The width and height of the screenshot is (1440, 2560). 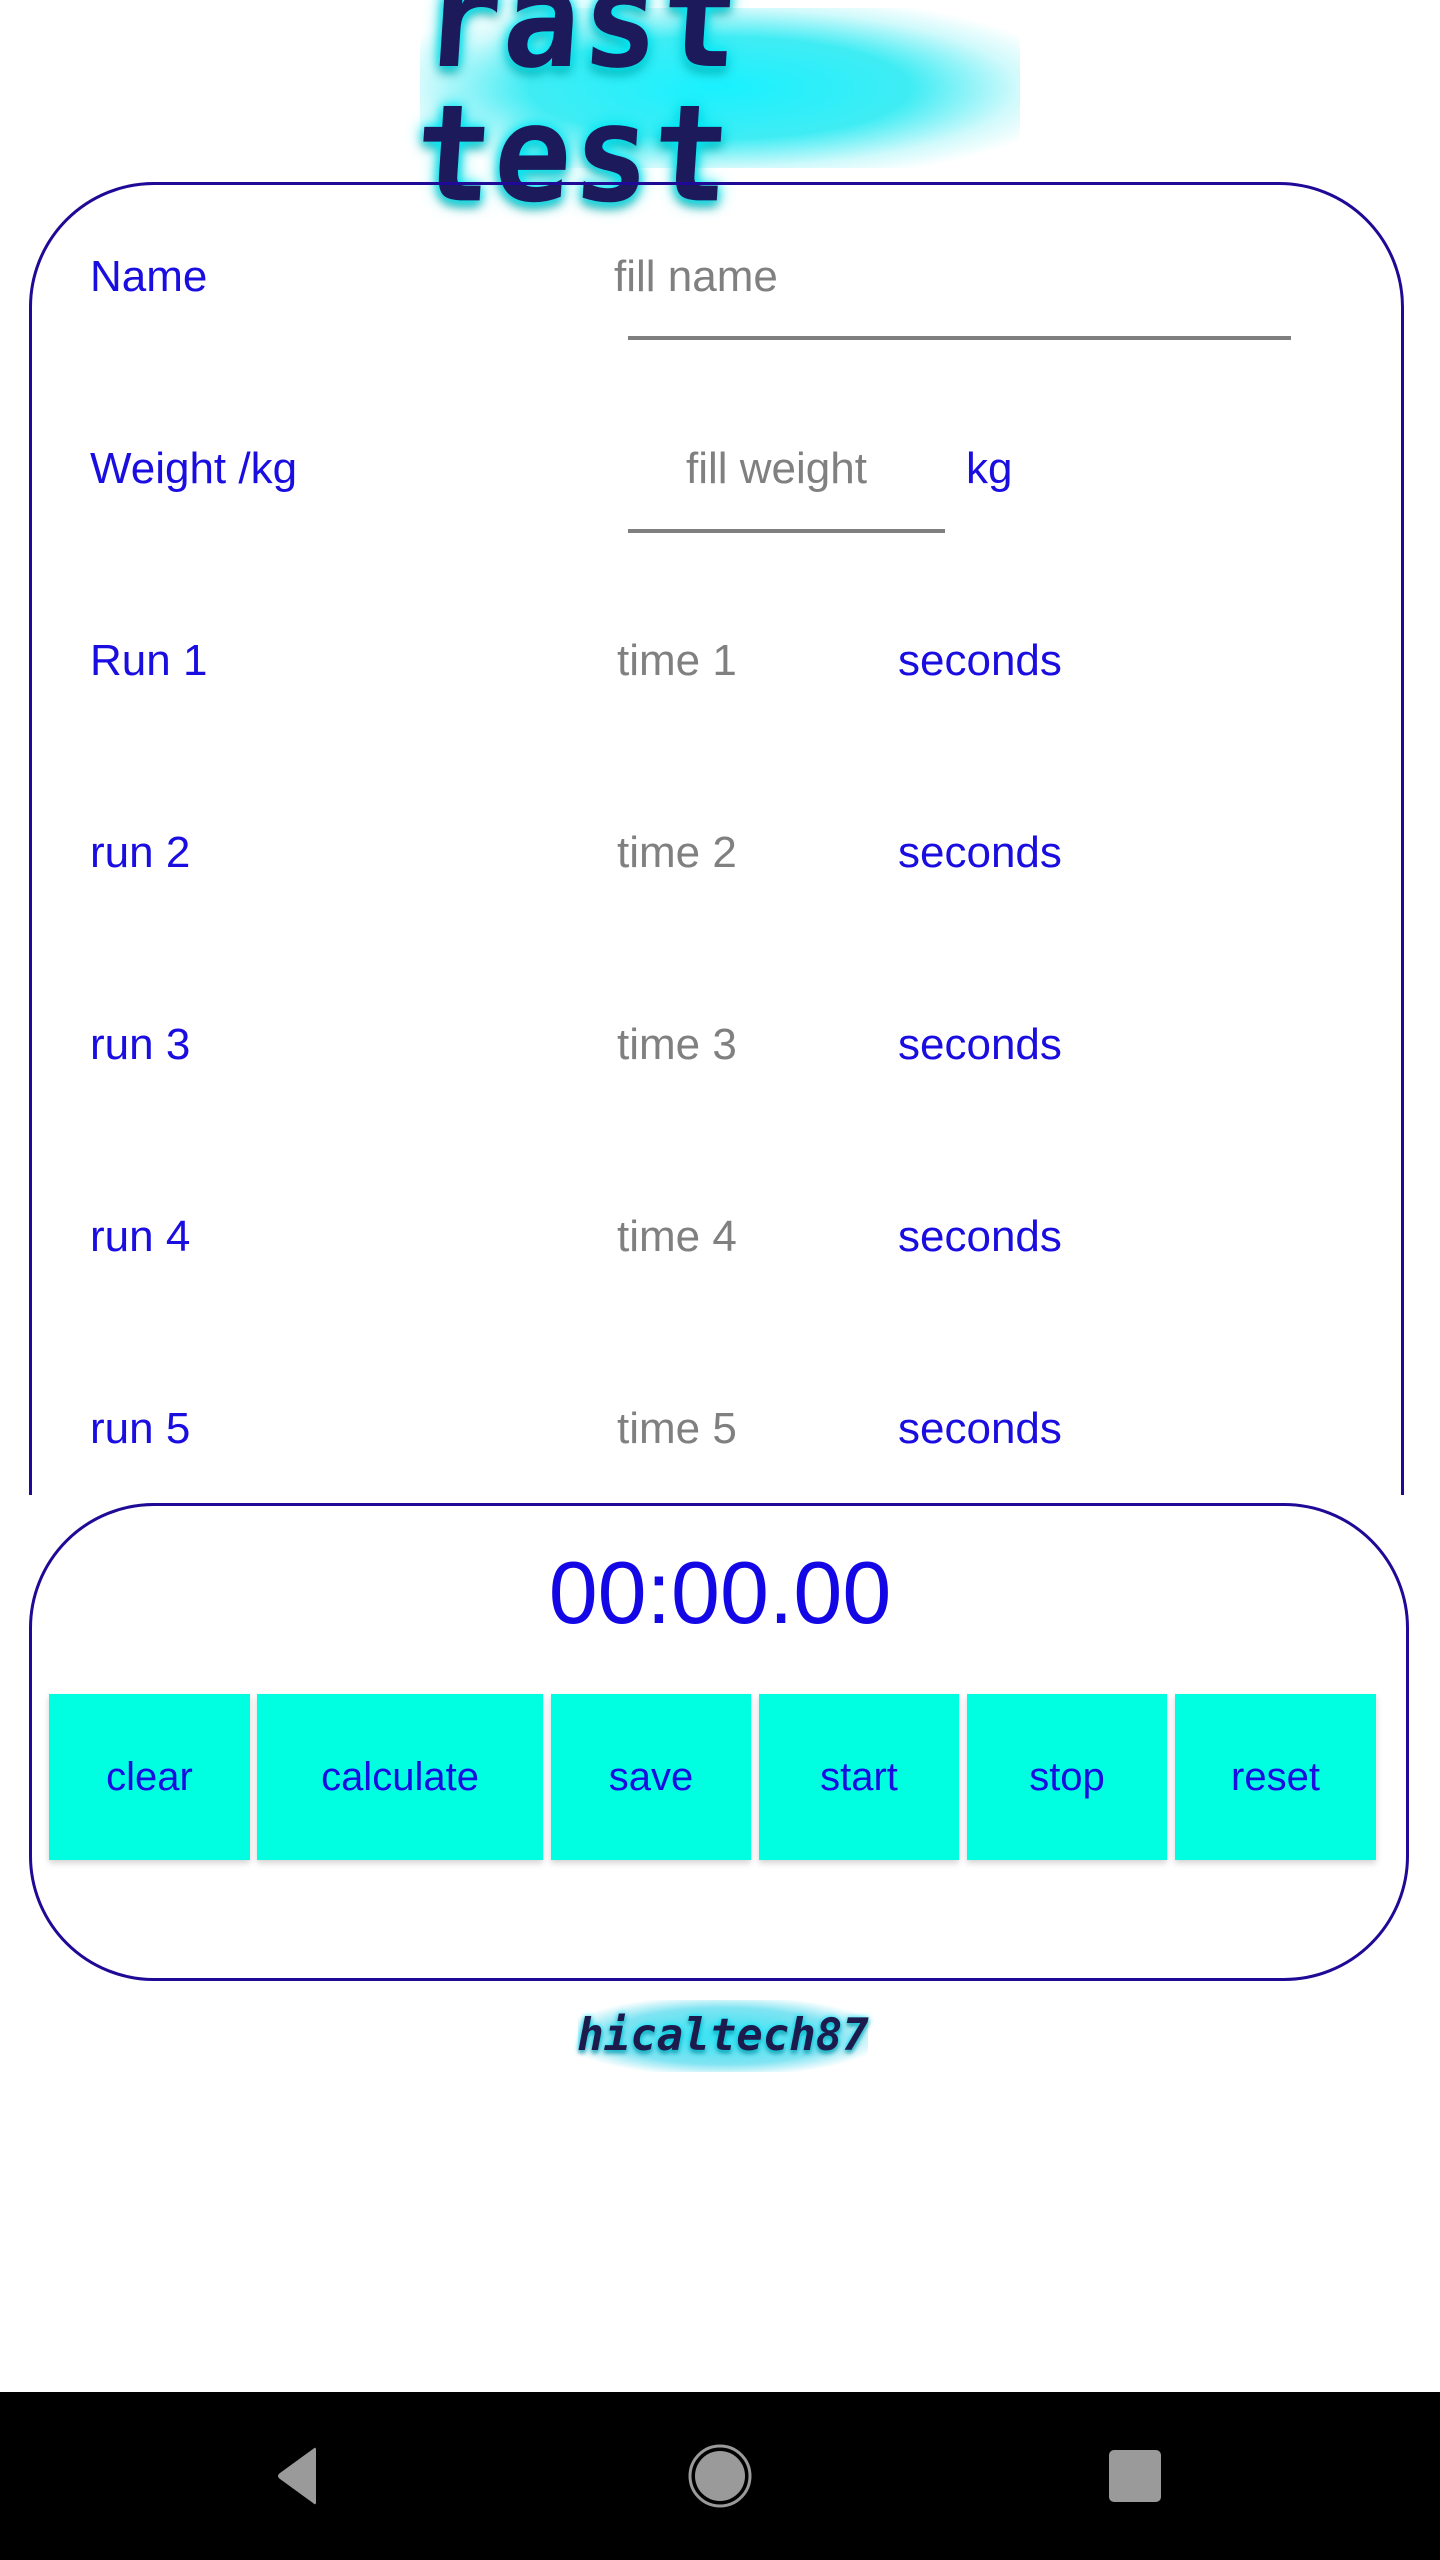 I want to click on title-logo: rast test, so click(x=715, y=116).